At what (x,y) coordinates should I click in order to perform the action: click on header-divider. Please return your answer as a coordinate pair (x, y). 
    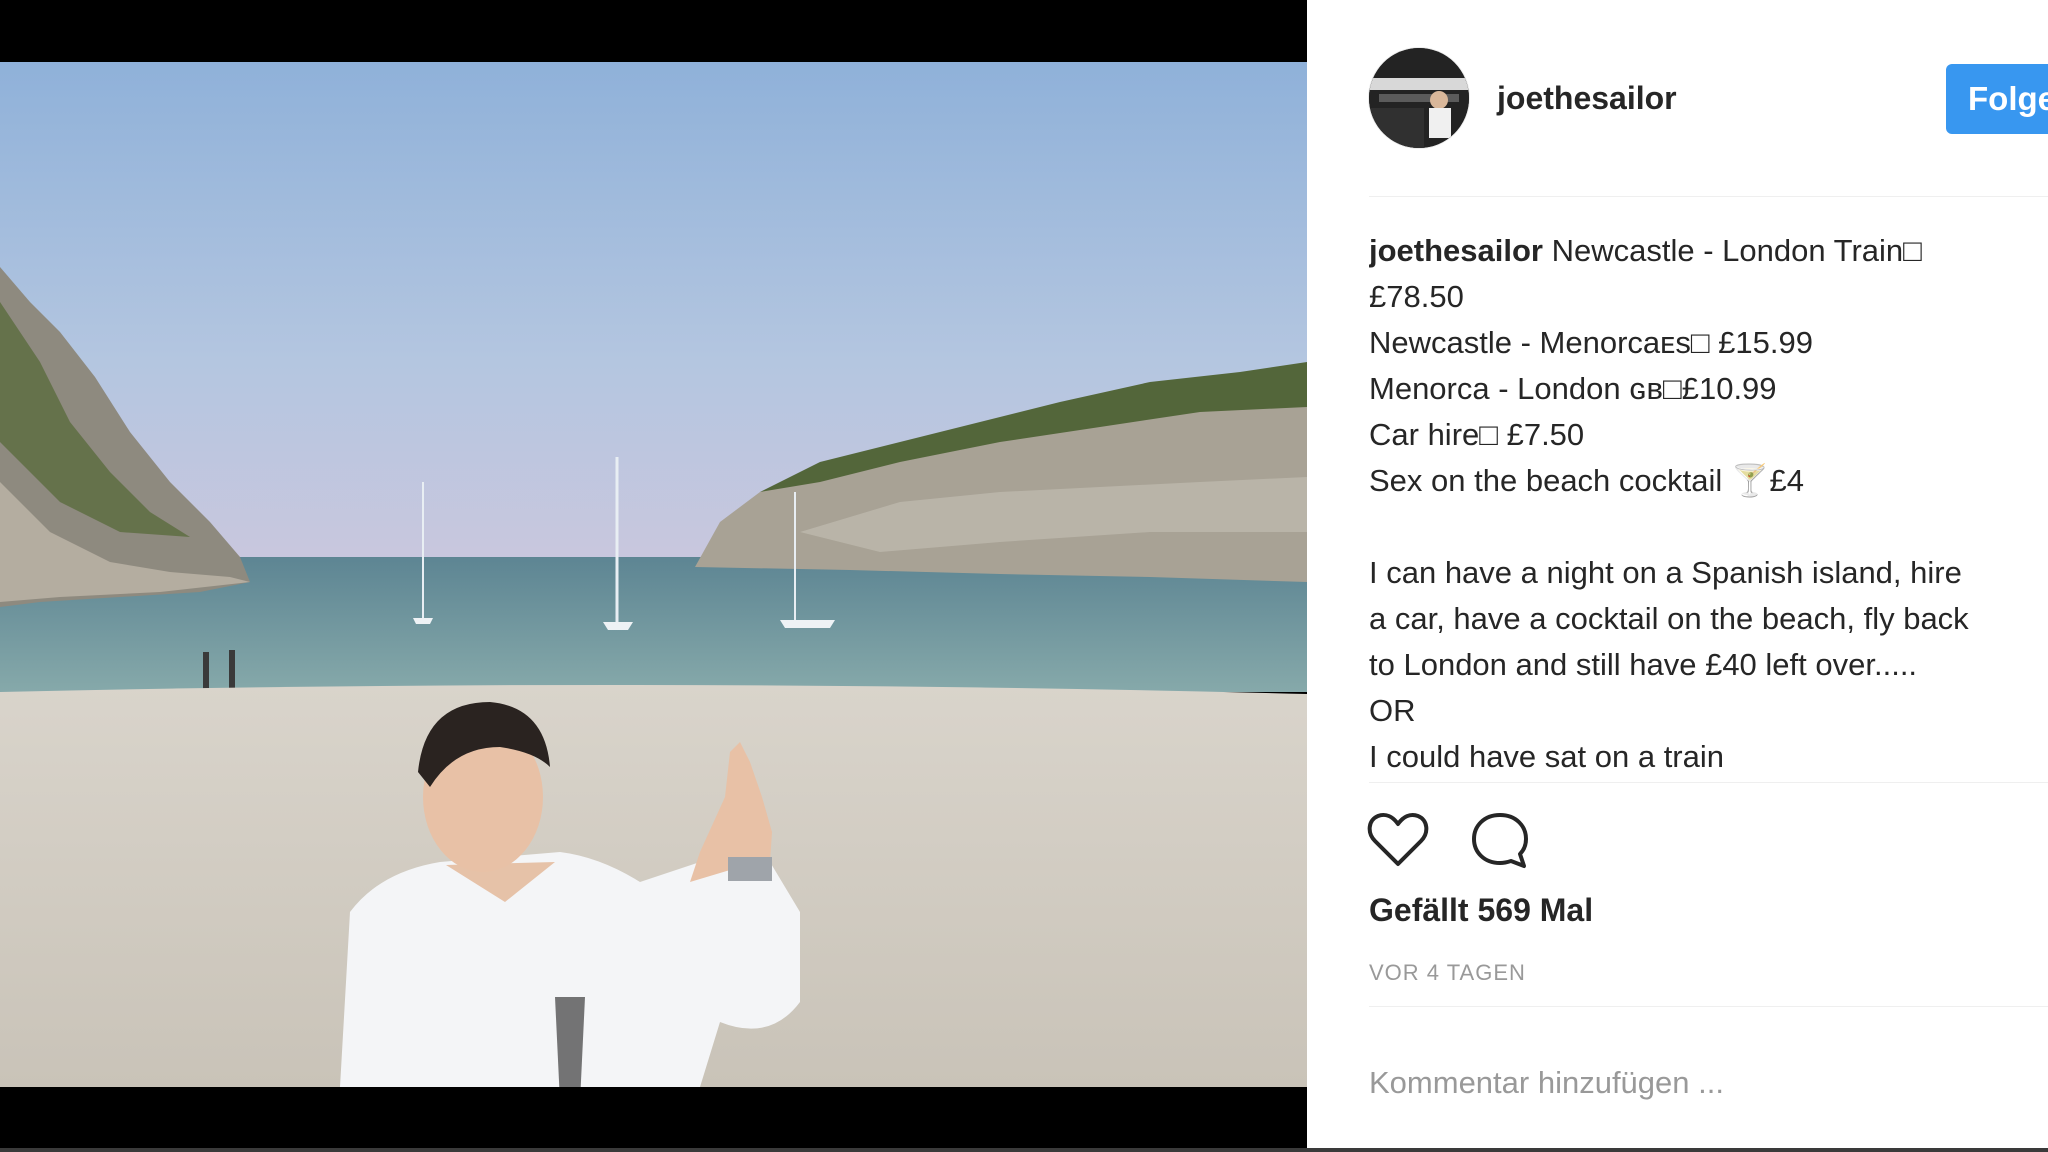
    Looking at the image, I should click on (1708, 196).